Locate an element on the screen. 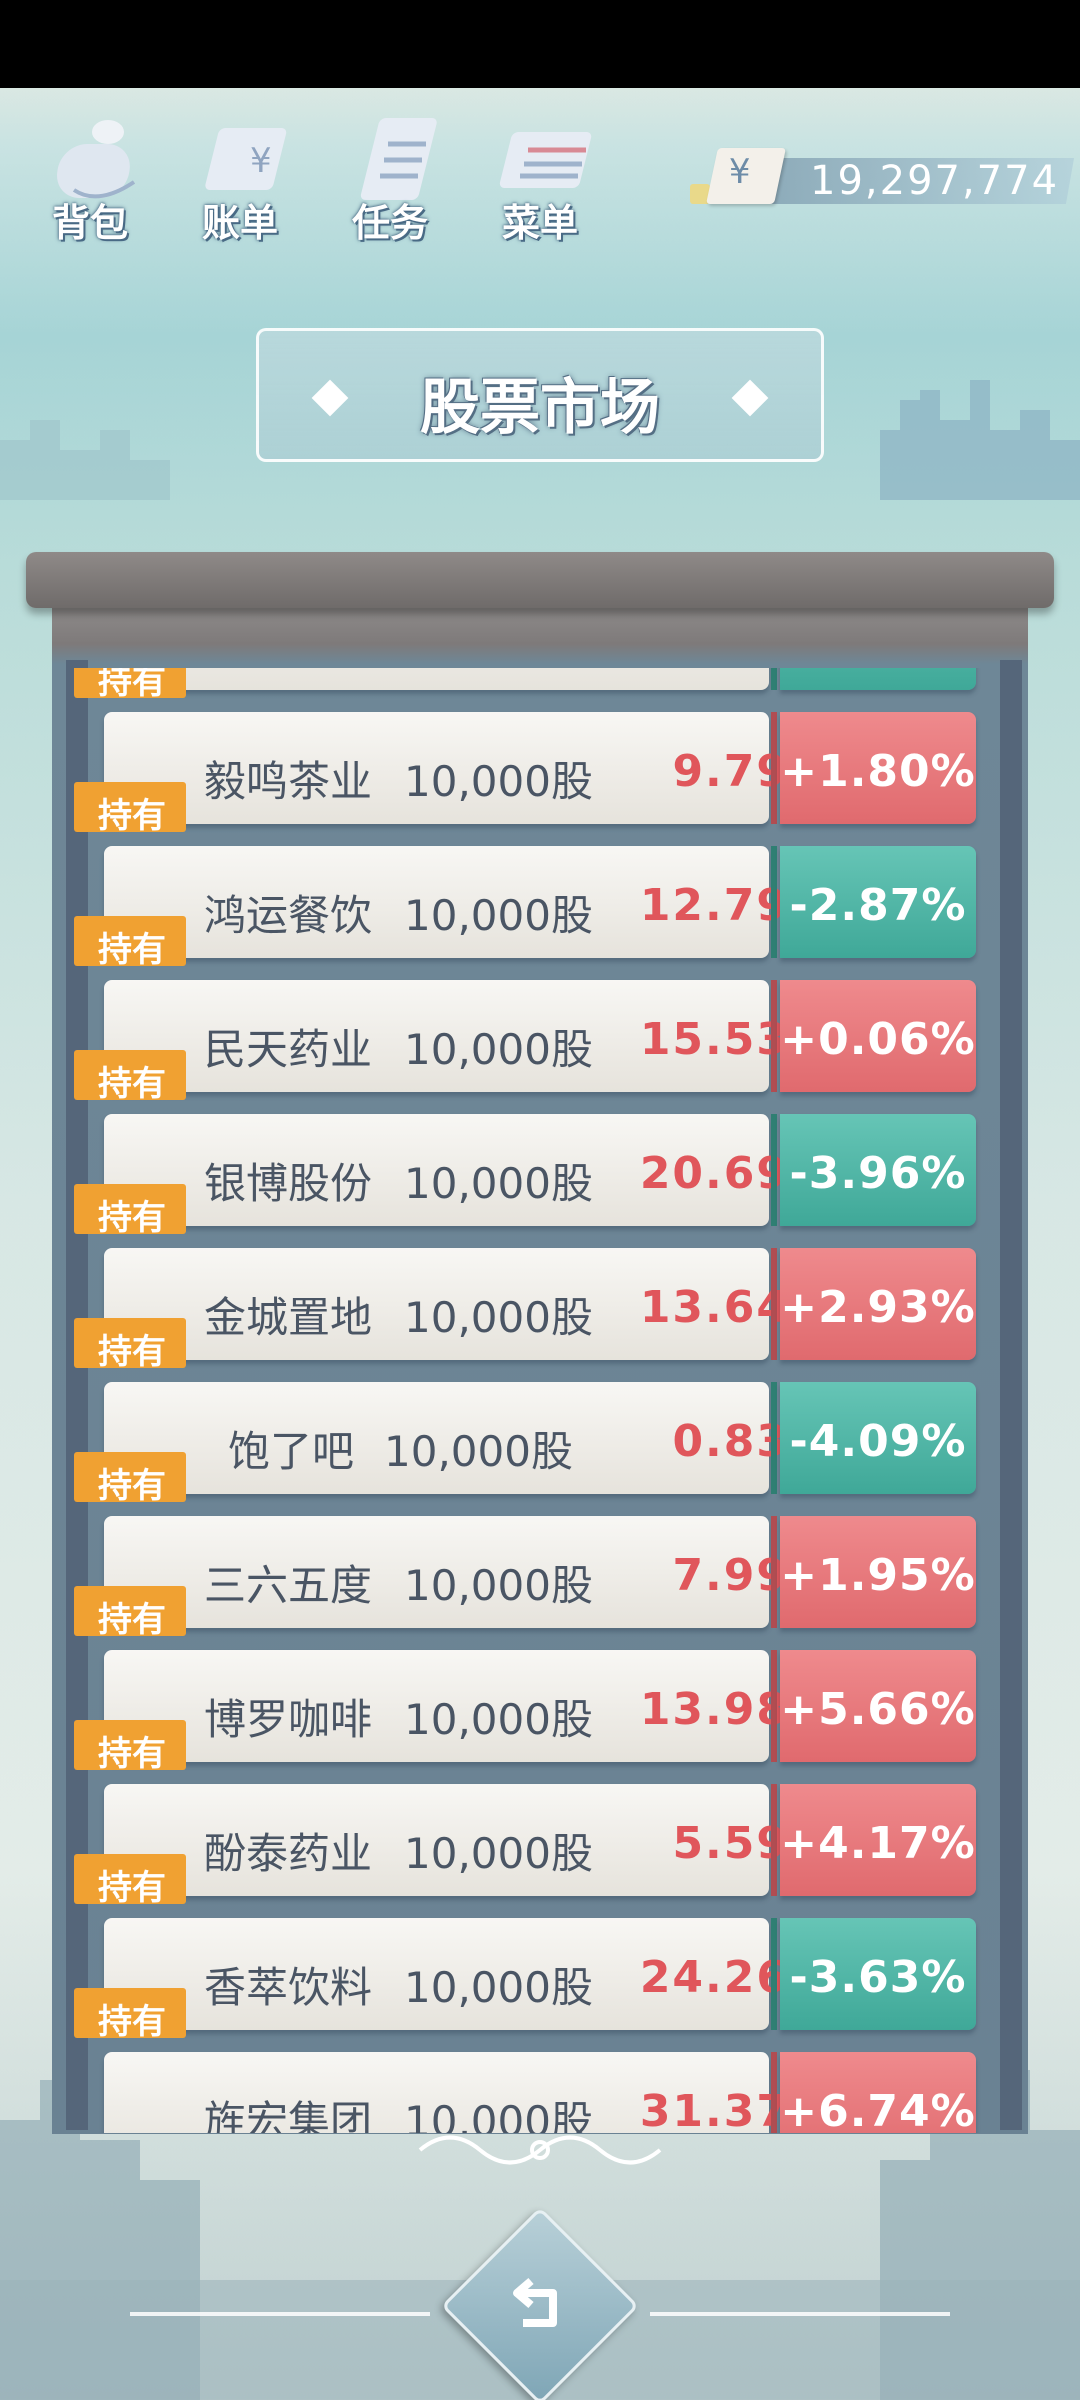 The image size is (1080, 2400). change-percent: +1.80% is located at coordinates (878, 771).